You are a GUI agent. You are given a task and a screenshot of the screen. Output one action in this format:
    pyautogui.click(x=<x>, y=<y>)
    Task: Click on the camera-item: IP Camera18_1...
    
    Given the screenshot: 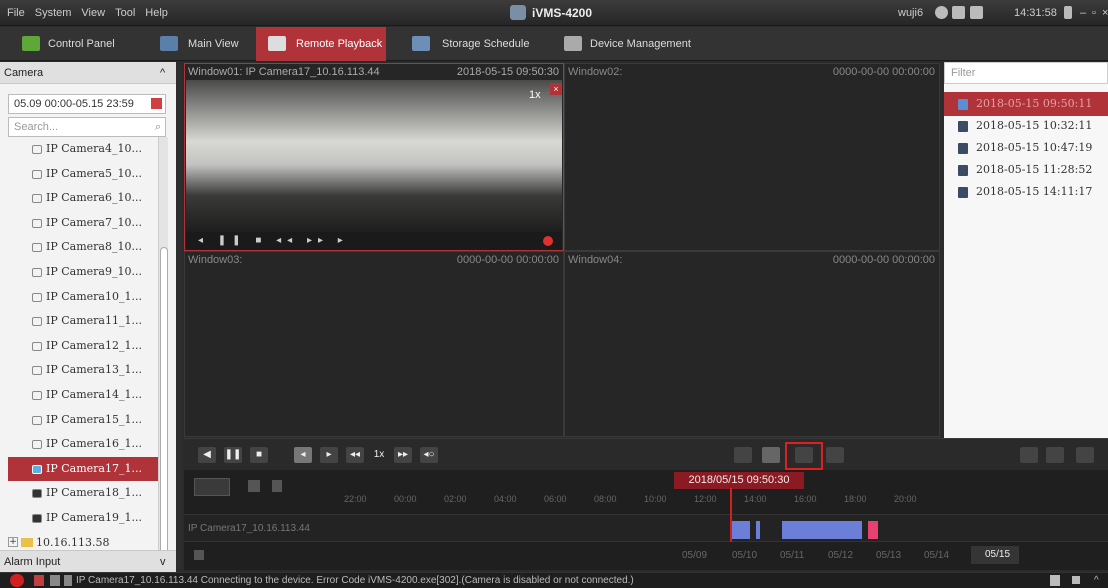 What is the action you would take?
    pyautogui.click(x=83, y=493)
    